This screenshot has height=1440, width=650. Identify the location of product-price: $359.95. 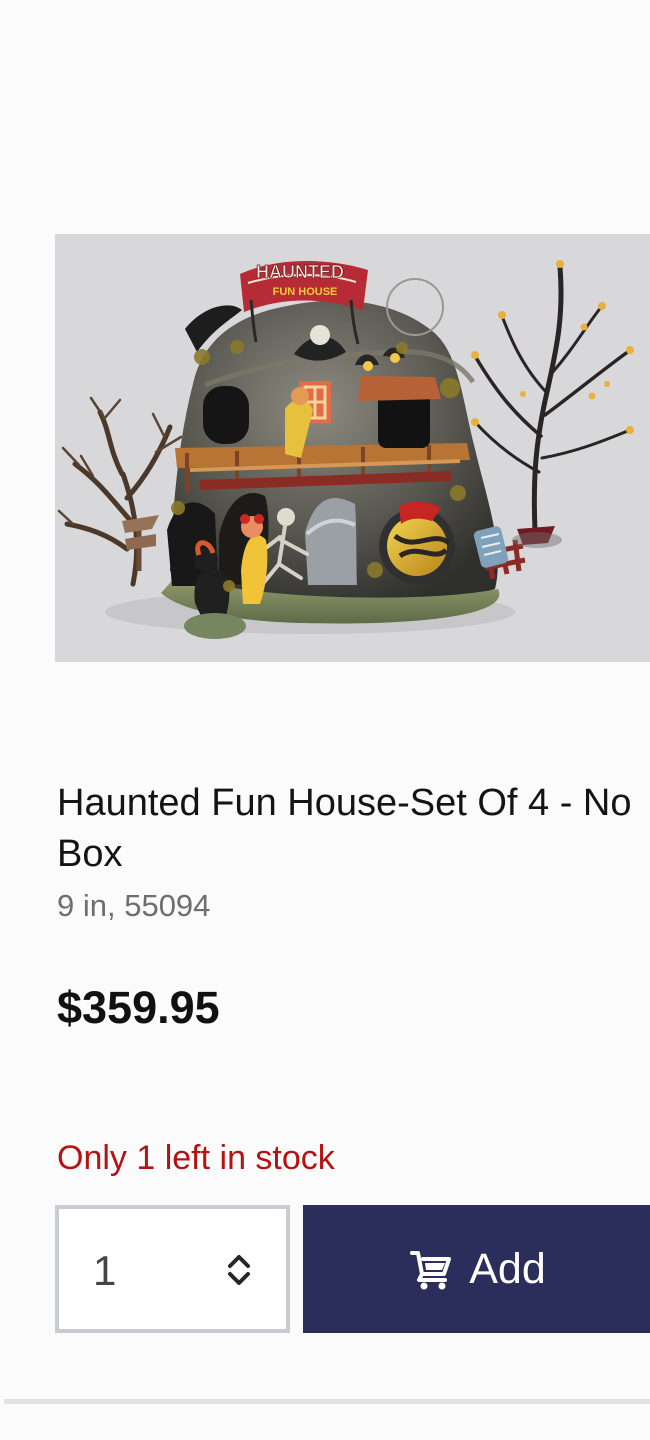
(138, 1007).